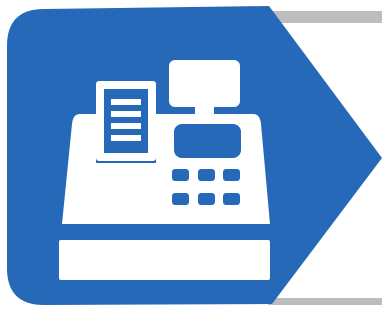 The width and height of the screenshot is (382, 311). Describe the element at coordinates (207, 141) in the screenshot. I see `register-keypad-screen` at that location.